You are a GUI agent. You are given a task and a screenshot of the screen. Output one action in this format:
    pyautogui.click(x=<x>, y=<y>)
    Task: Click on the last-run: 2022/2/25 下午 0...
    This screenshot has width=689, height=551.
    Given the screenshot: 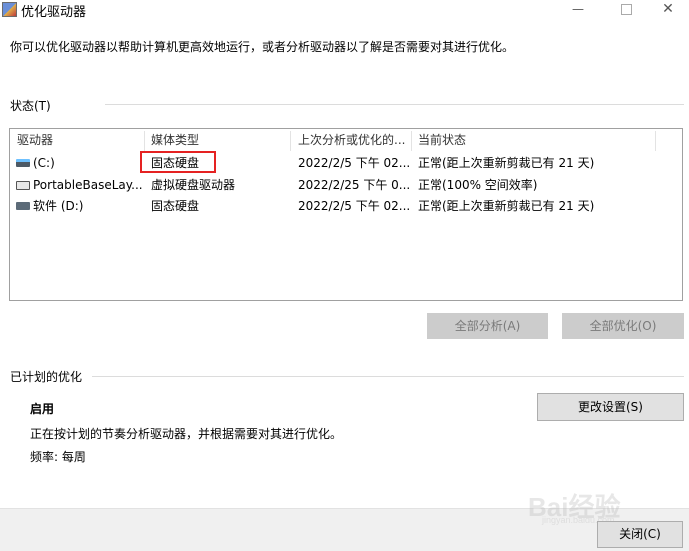 What is the action you would take?
    pyautogui.click(x=354, y=185)
    